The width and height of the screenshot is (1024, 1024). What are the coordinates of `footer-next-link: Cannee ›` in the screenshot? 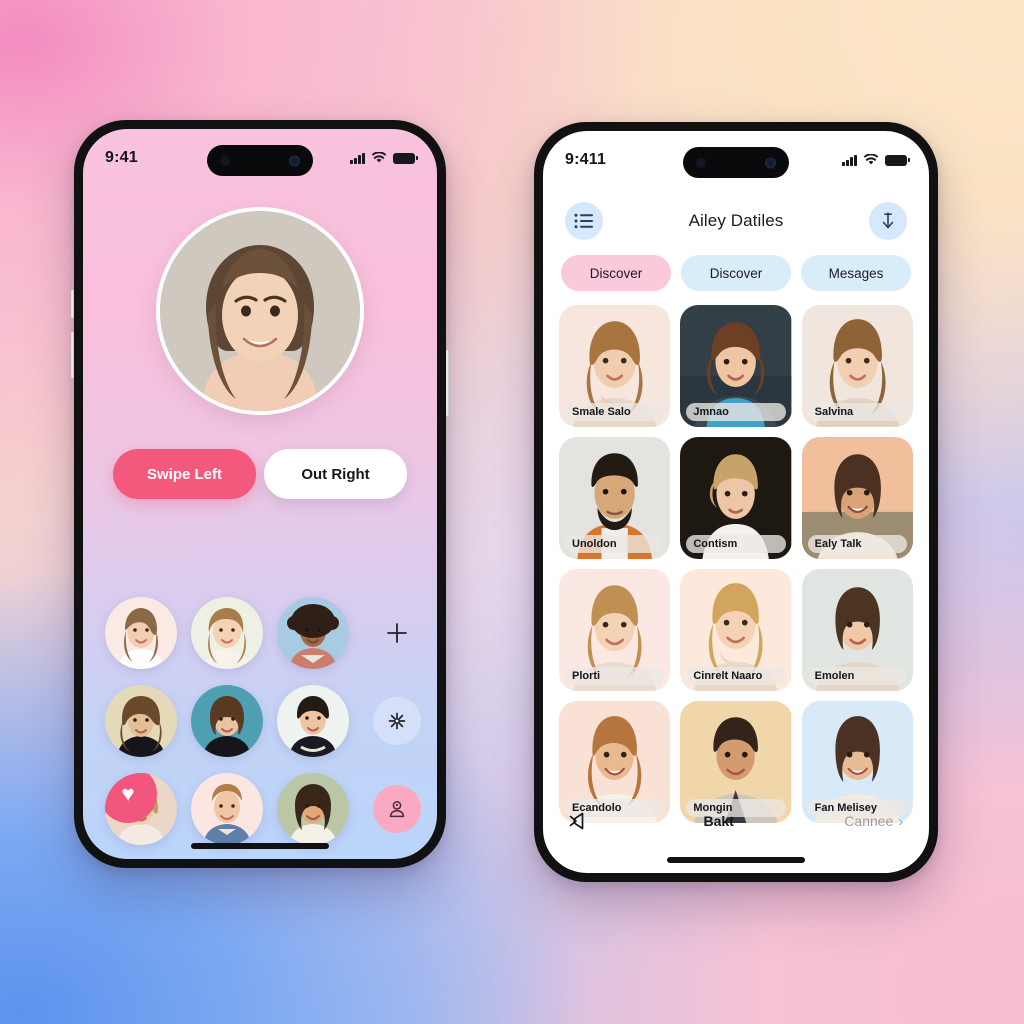 It's located at (873, 821).